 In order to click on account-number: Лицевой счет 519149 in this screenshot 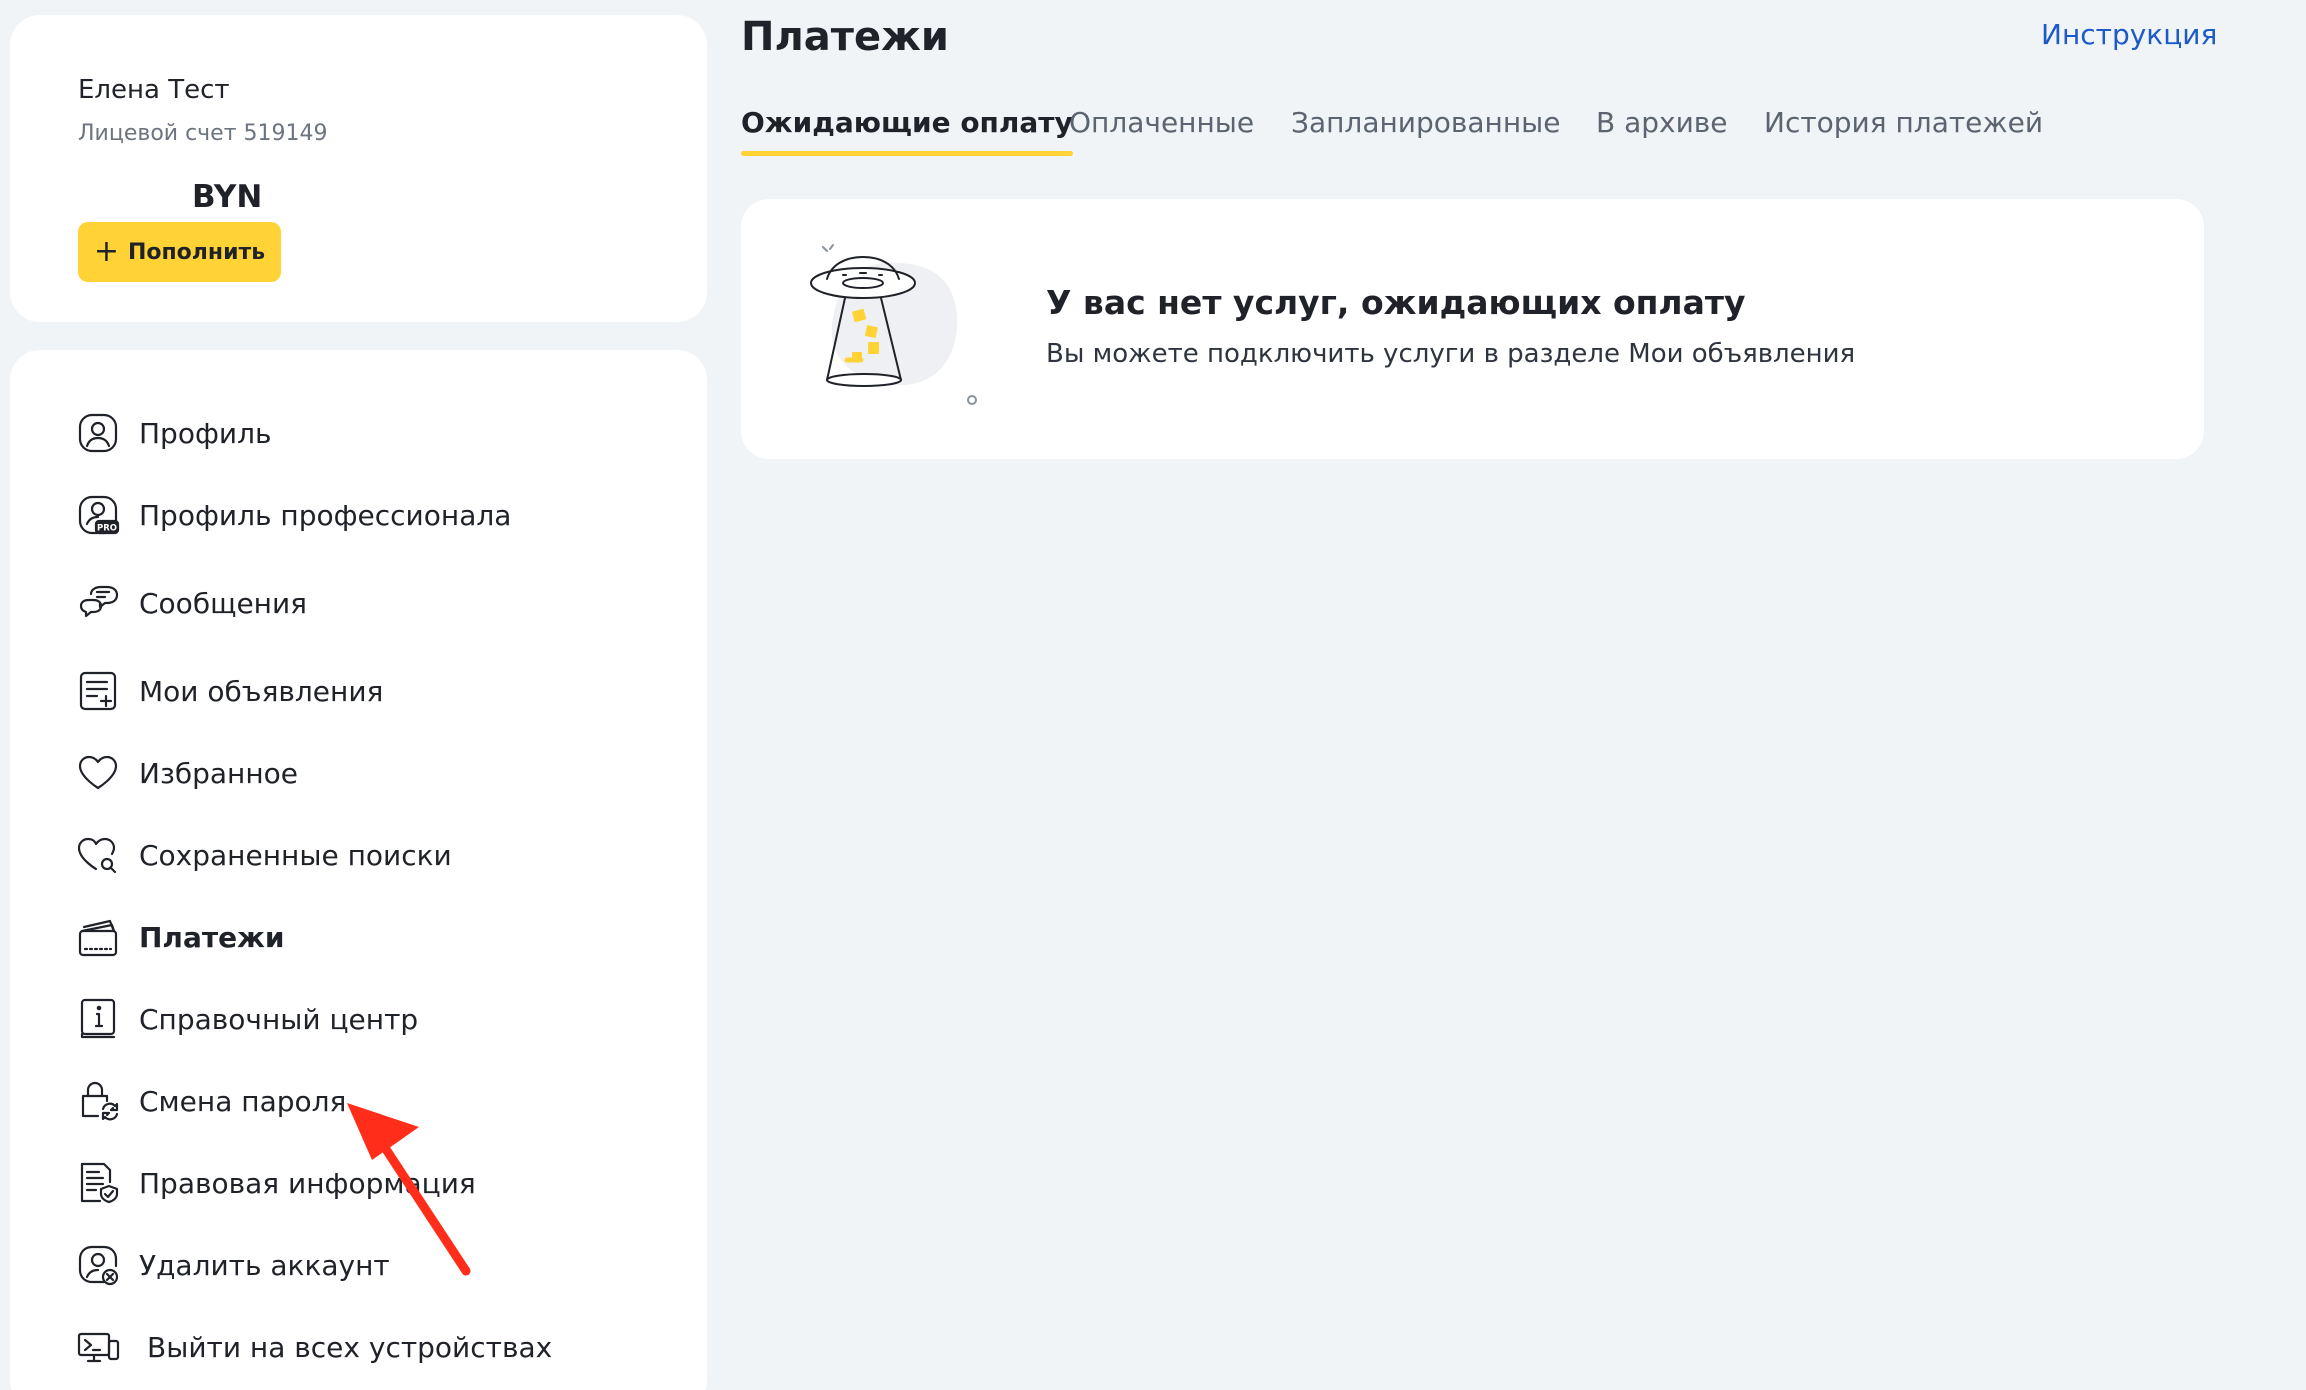, I will do `click(203, 133)`.